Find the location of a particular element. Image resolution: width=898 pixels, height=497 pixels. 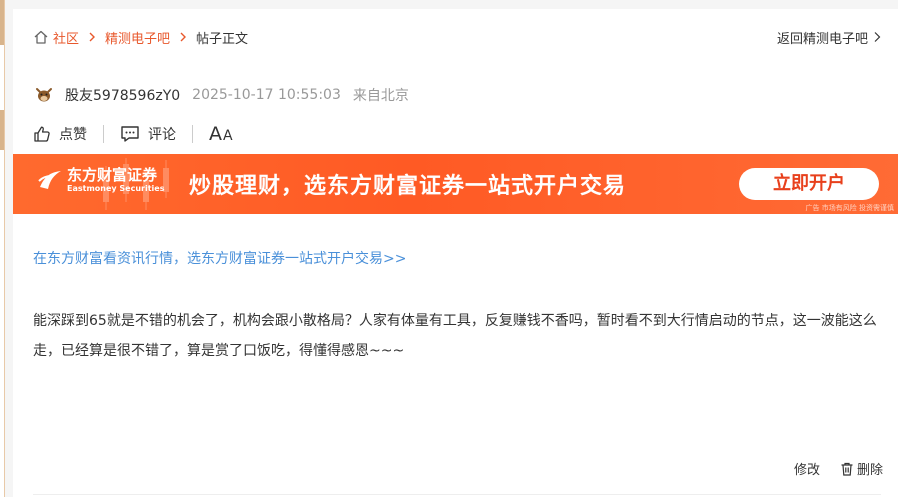

avatar is located at coordinates (44, 95).